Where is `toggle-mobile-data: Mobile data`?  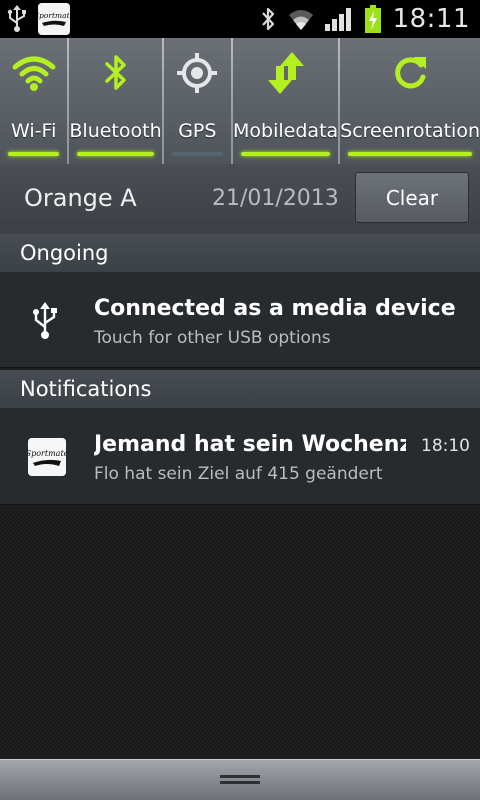 toggle-mobile-data: Mobile data is located at coordinates (286, 101).